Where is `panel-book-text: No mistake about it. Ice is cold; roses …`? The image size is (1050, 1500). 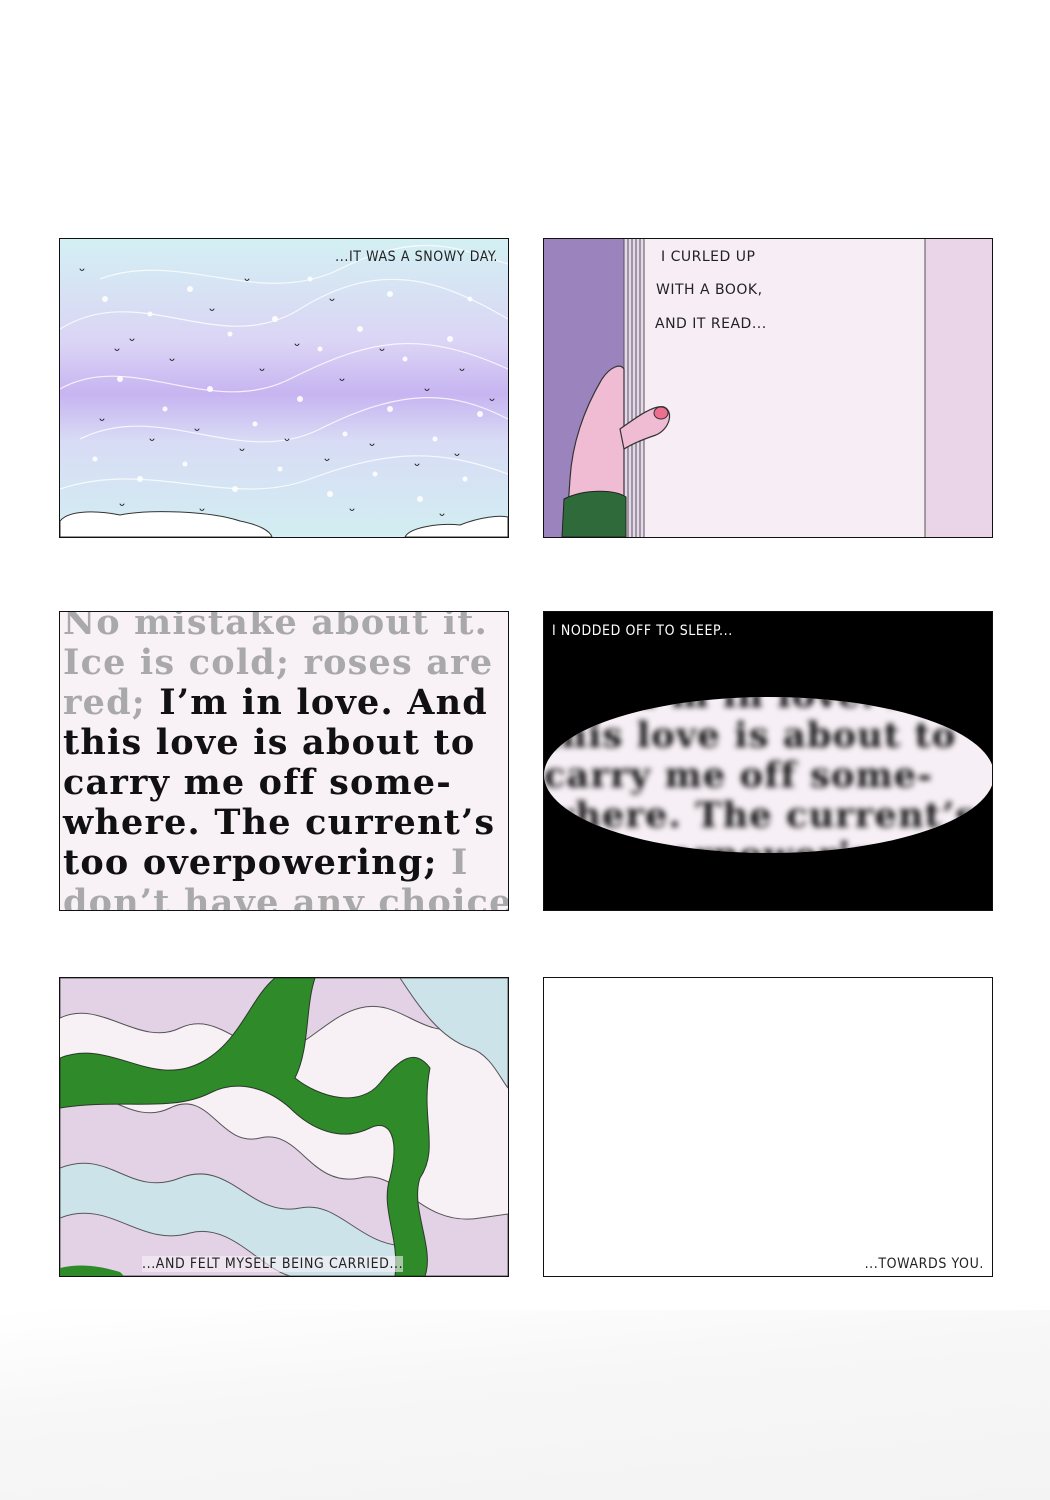
panel-book-text: No mistake about it. Ice is cold; roses … is located at coordinates (284, 761).